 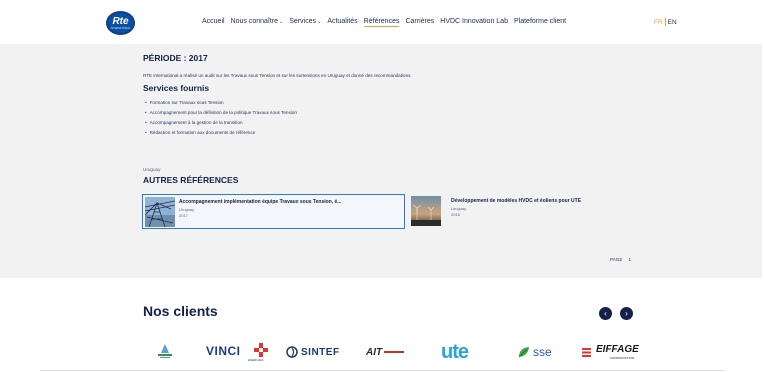 I want to click on nav-label: Accueil, so click(x=213, y=21).